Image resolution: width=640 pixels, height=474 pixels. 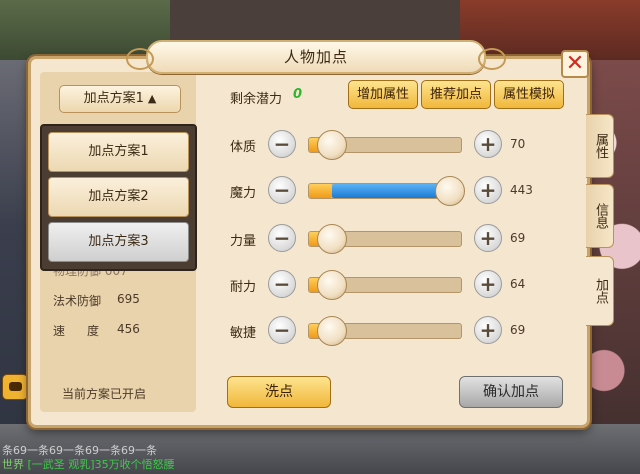 What do you see at coordinates (243, 287) in the screenshot?
I see `attribute-name: 耐力` at bounding box center [243, 287].